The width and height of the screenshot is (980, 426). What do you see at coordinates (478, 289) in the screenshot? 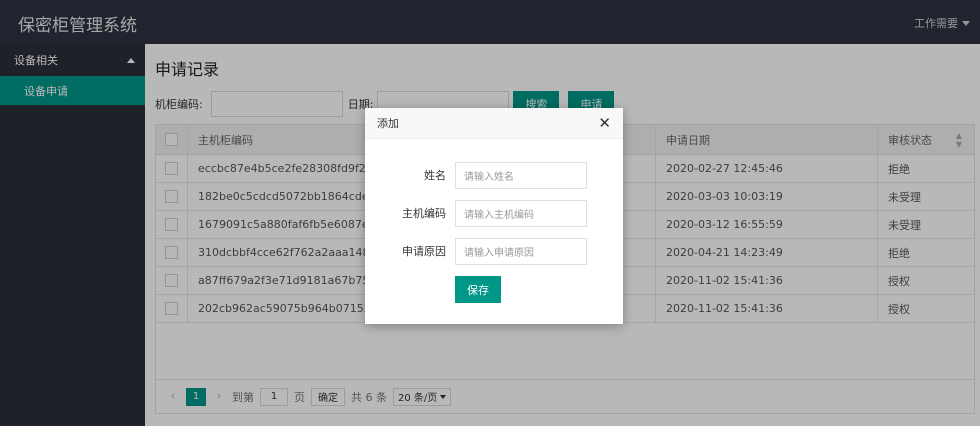
I see `save-button: 保存` at bounding box center [478, 289].